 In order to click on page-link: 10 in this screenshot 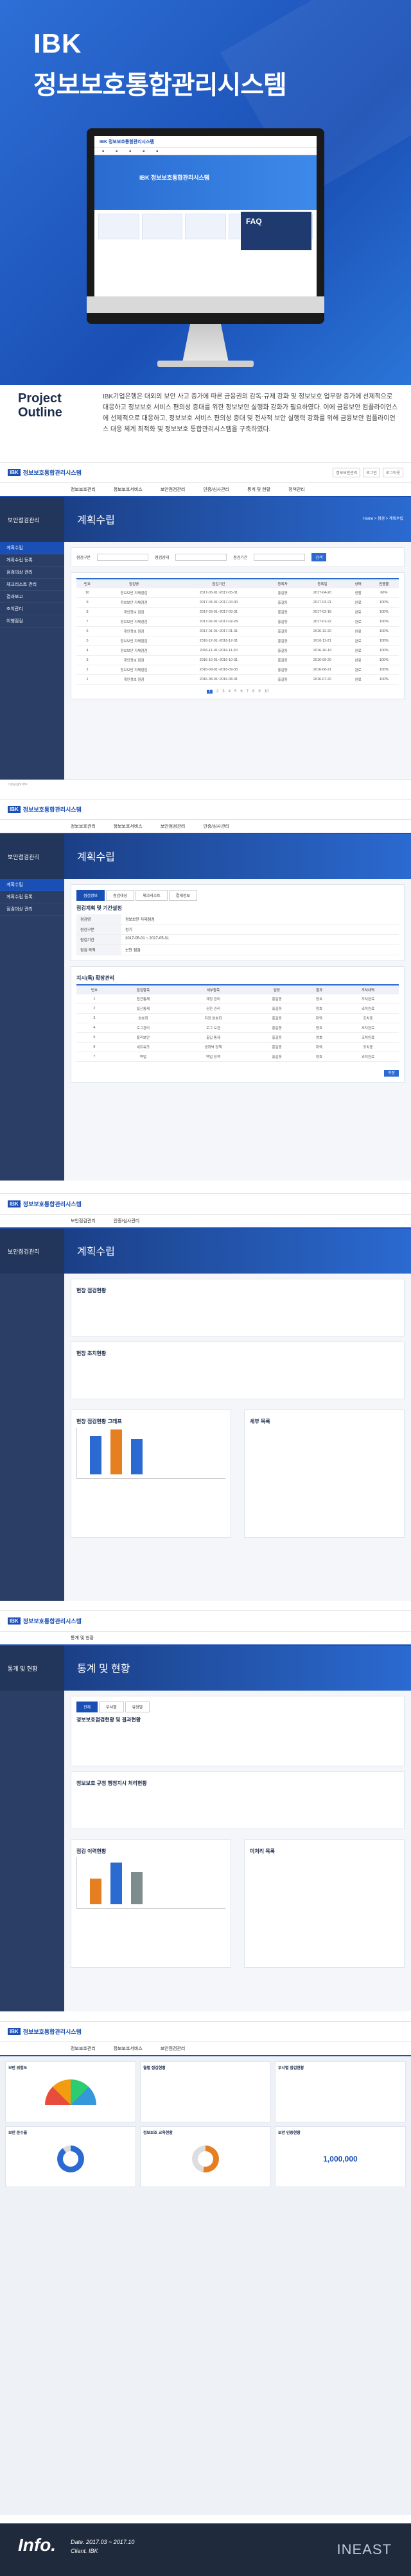, I will do `click(267, 692)`.